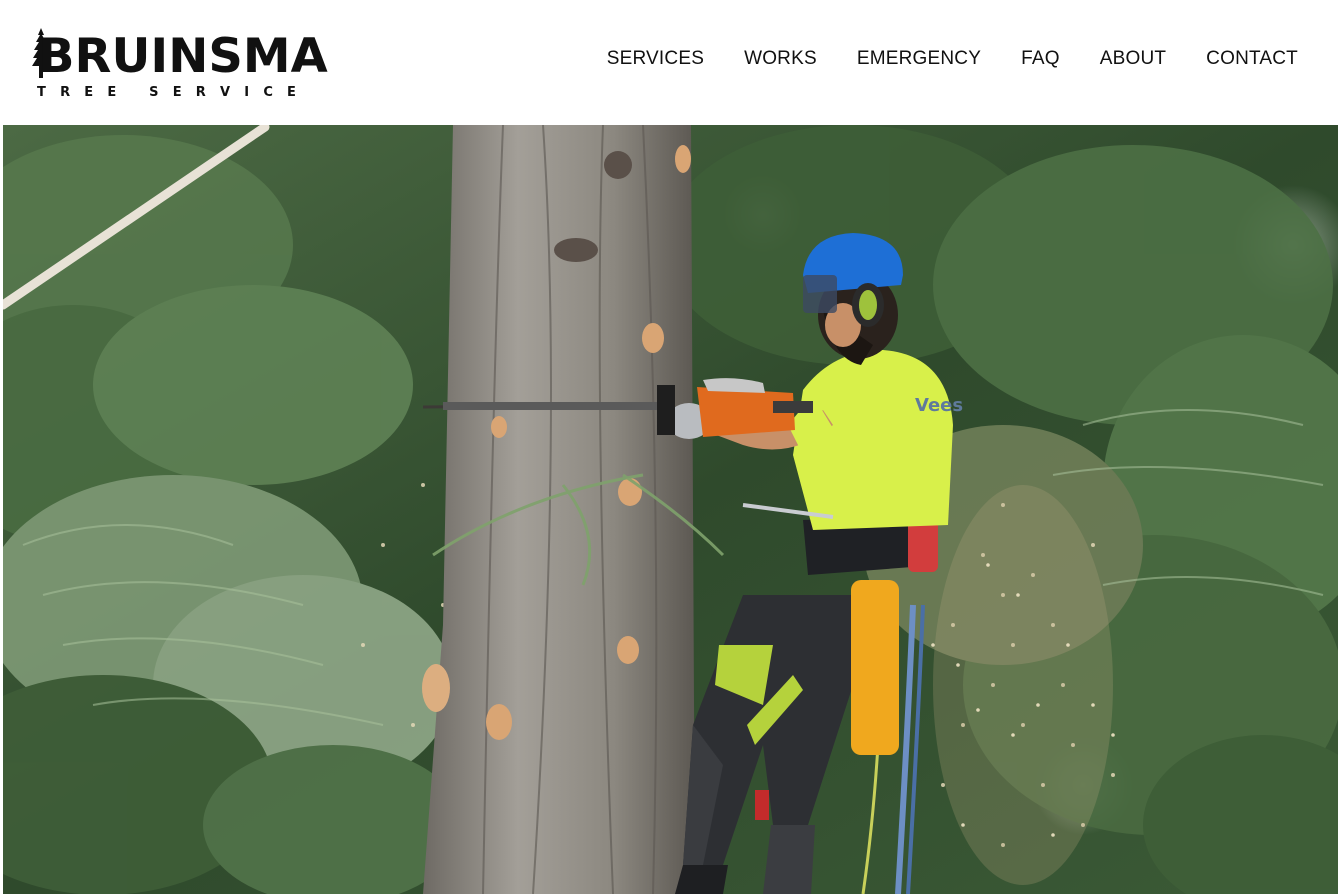 The width and height of the screenshot is (1338, 894). I want to click on nav-item-about: ABOUT, so click(1133, 59).